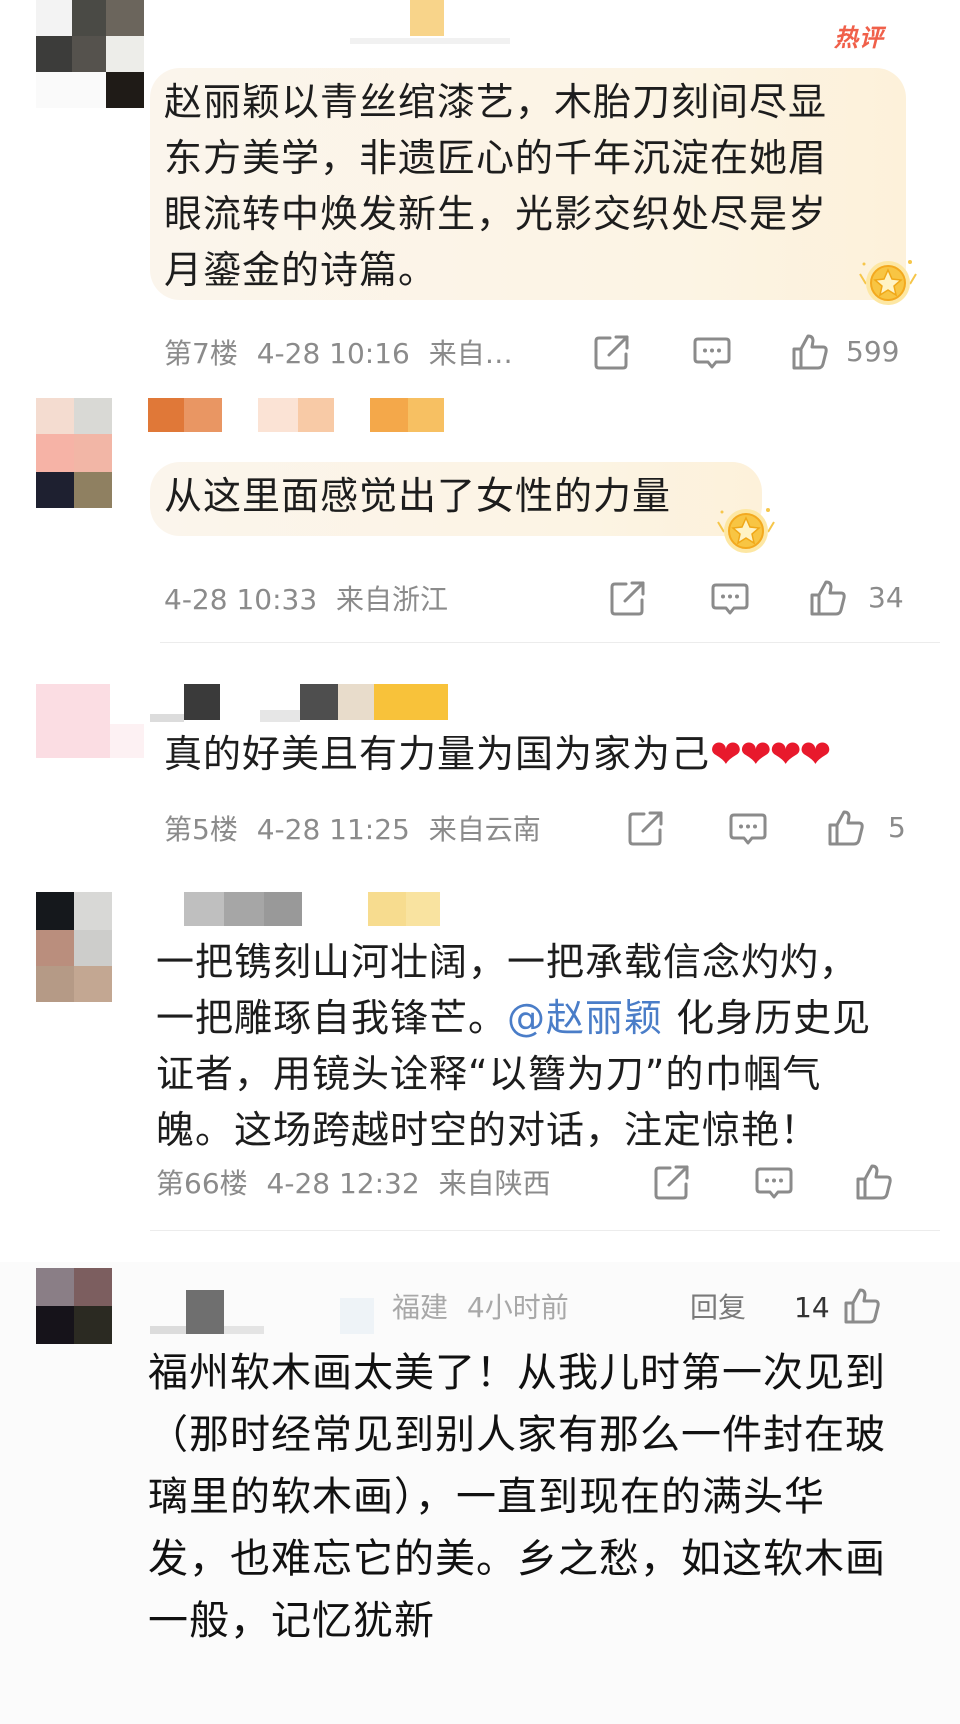 The height and width of the screenshot is (1724, 960). What do you see at coordinates (480, 1182) in the screenshot?
I see `comment-actions` at bounding box center [480, 1182].